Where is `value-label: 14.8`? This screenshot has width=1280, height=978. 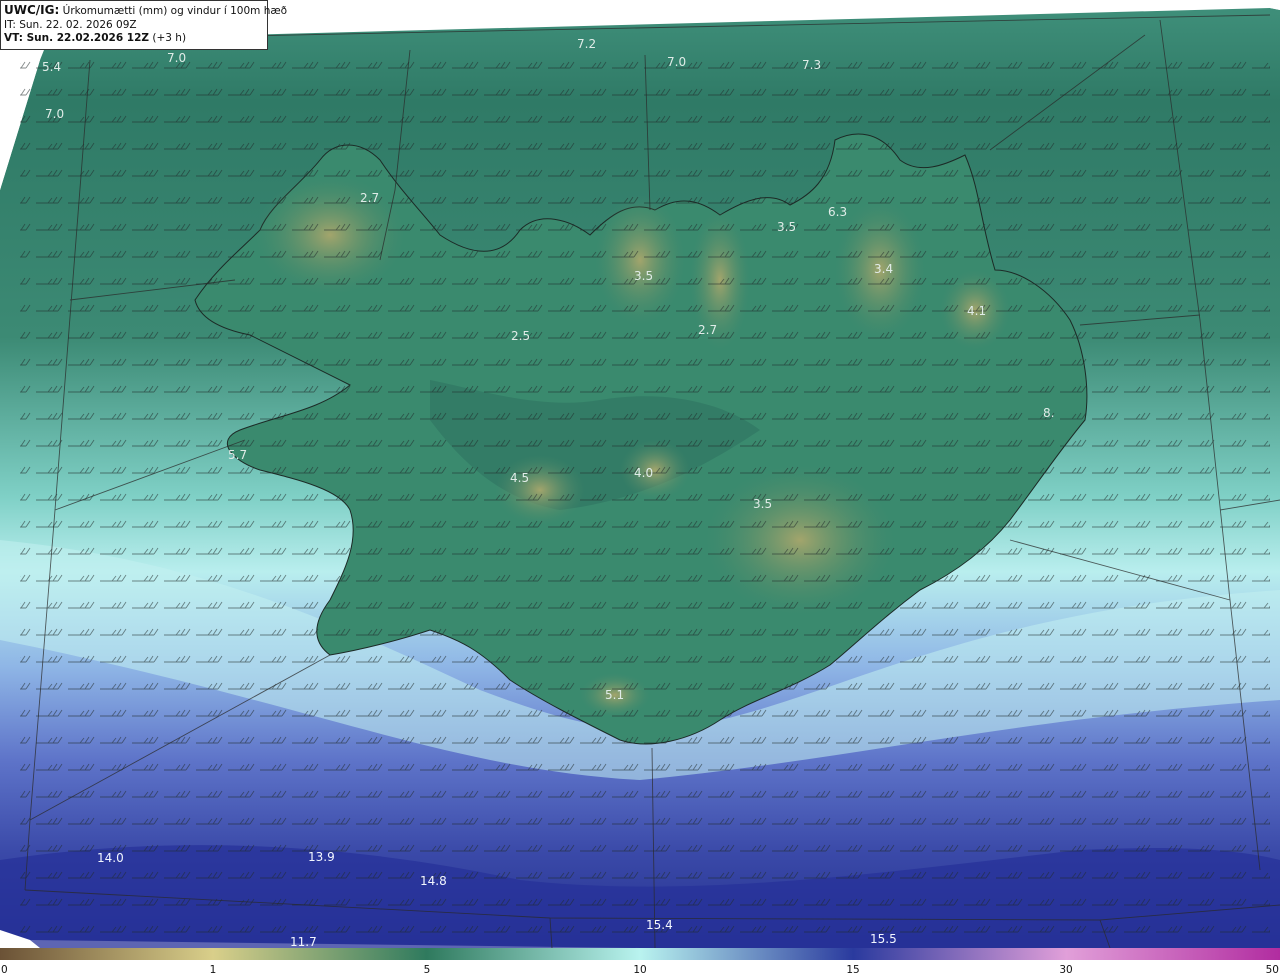
value-label: 14.8 is located at coordinates (433, 881).